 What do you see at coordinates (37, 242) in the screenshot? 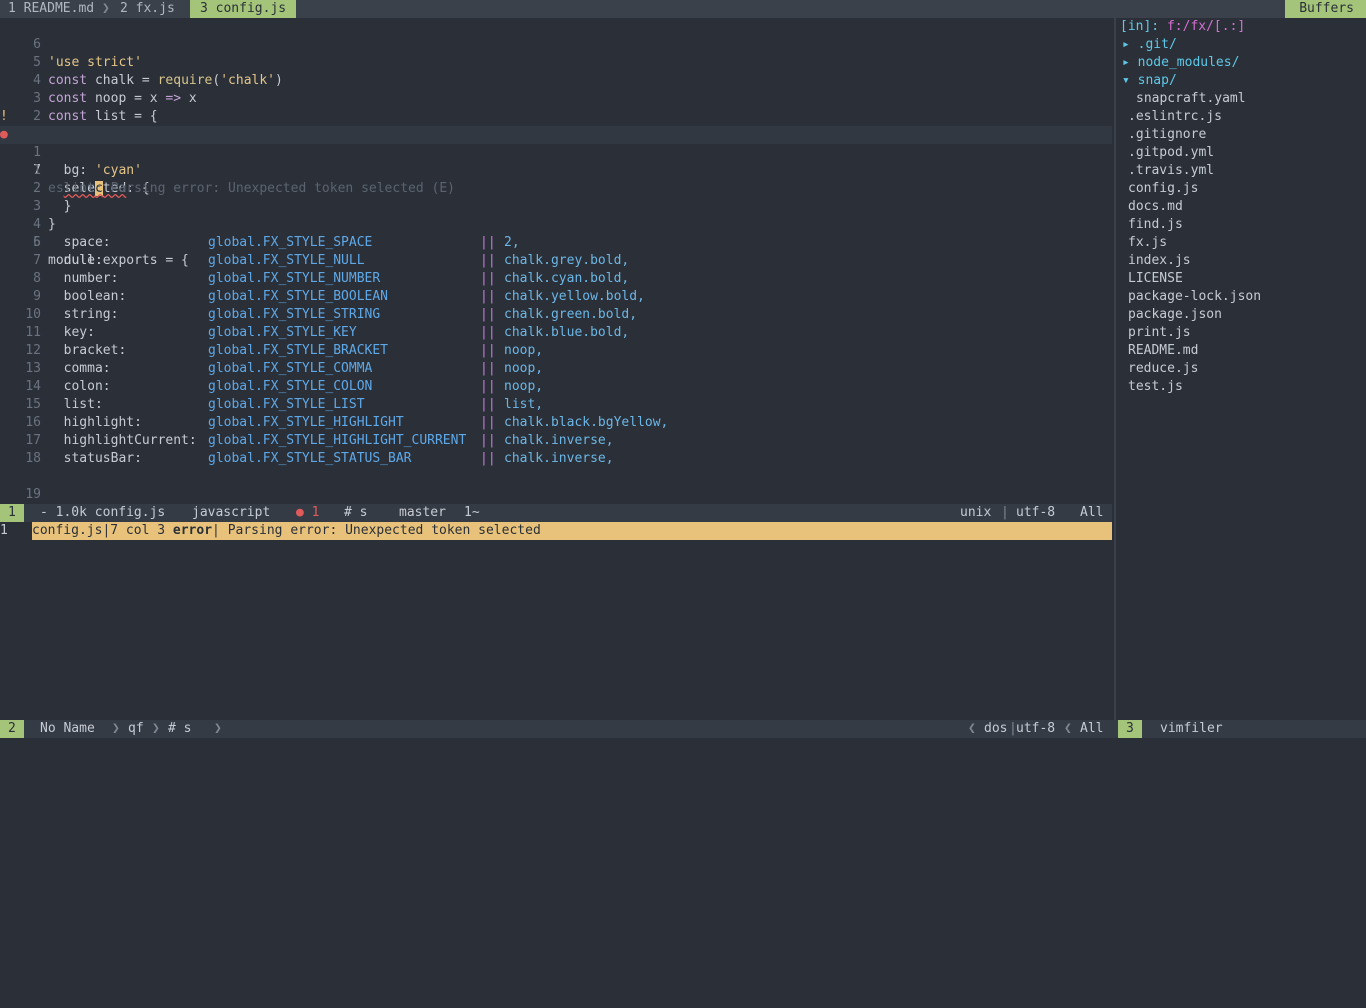
I see `line-number: 6` at bounding box center [37, 242].